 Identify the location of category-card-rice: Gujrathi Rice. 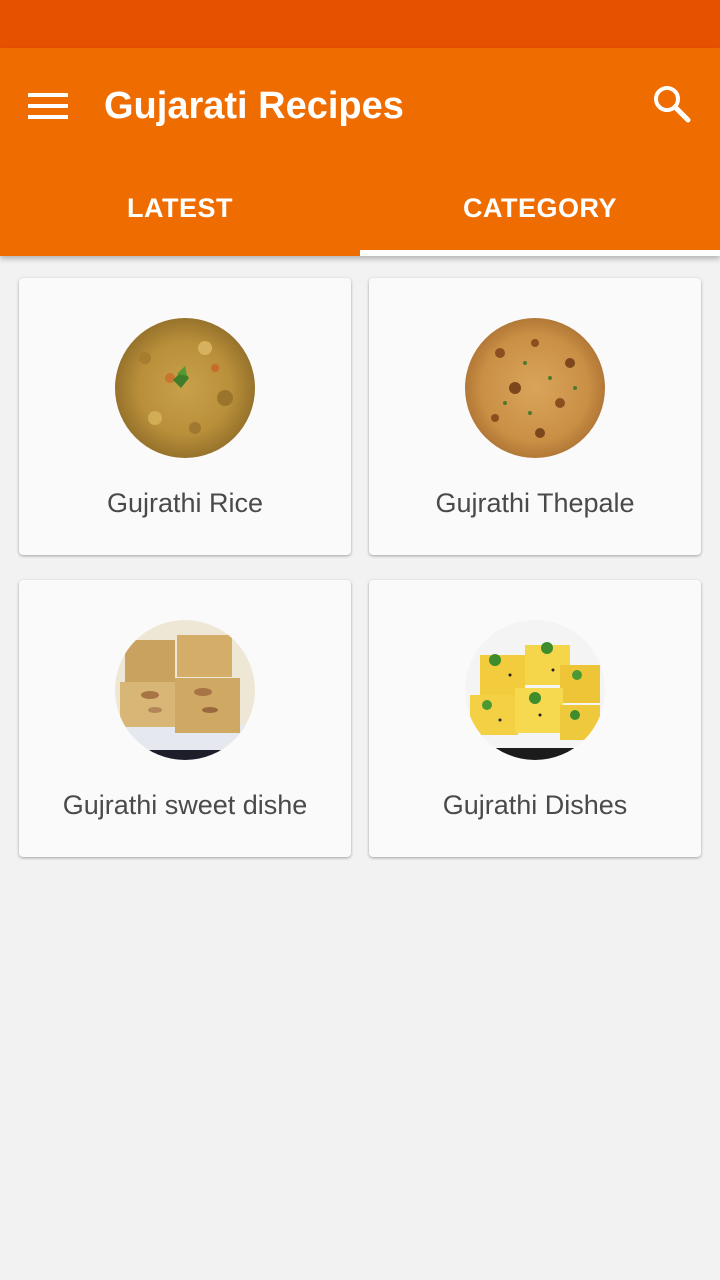
(185, 416).